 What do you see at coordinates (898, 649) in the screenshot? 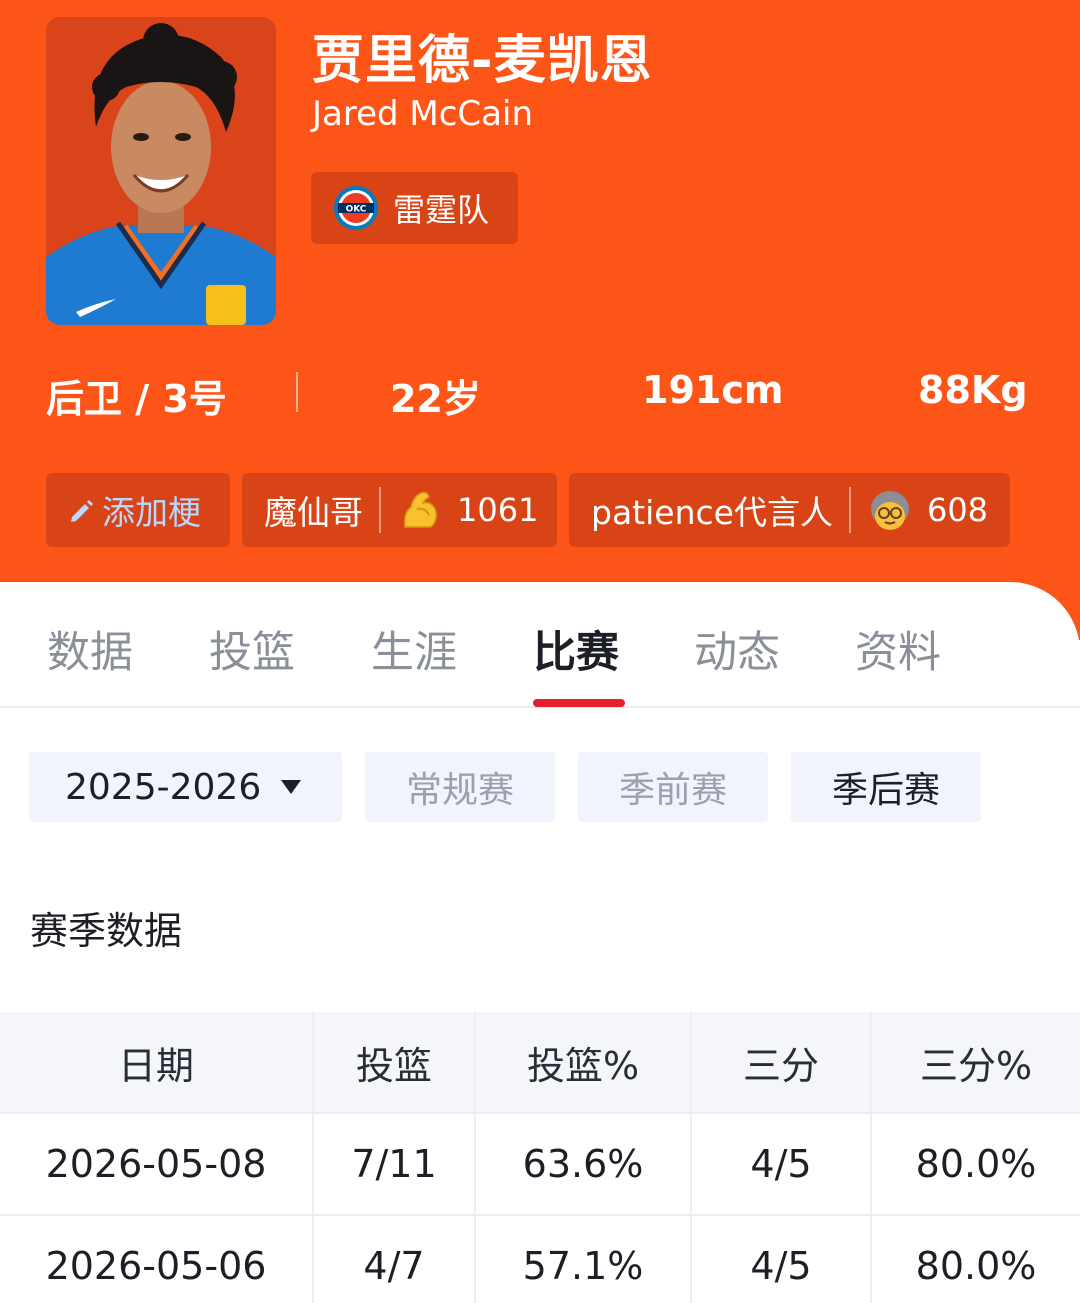
I see `tab-profile: 资料` at bounding box center [898, 649].